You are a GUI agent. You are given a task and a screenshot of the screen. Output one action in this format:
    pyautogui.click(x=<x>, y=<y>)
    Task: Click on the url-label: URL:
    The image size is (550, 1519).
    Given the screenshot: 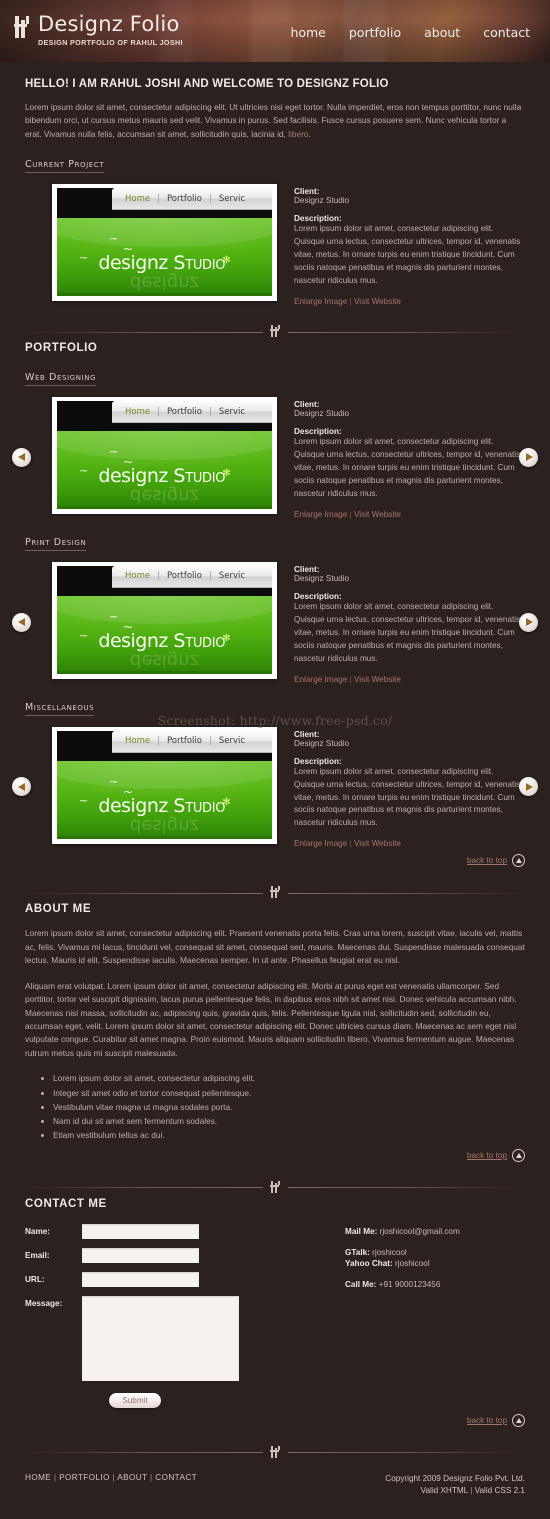 What is the action you would take?
    pyautogui.click(x=35, y=1279)
    